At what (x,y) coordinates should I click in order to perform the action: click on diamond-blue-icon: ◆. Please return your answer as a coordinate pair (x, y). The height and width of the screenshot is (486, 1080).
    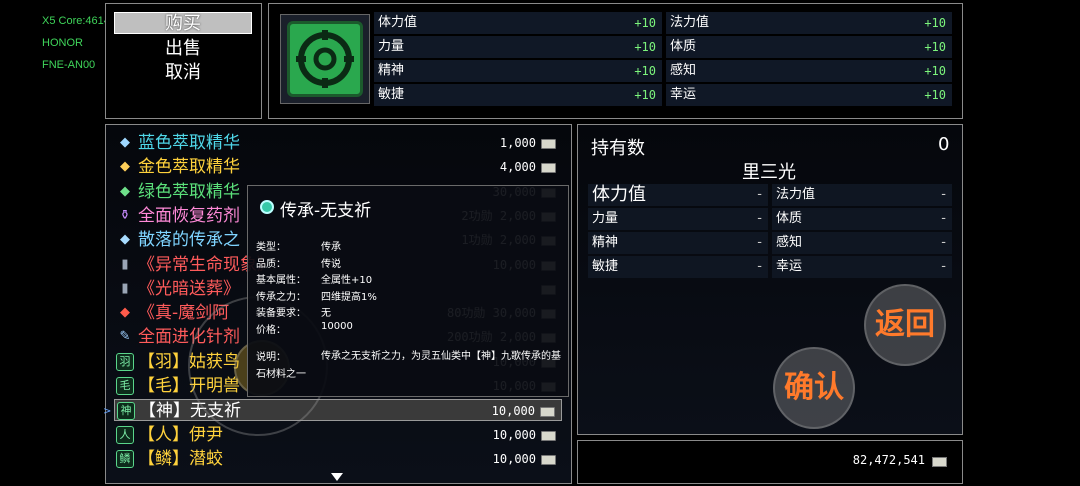
    Looking at the image, I should click on (125, 142).